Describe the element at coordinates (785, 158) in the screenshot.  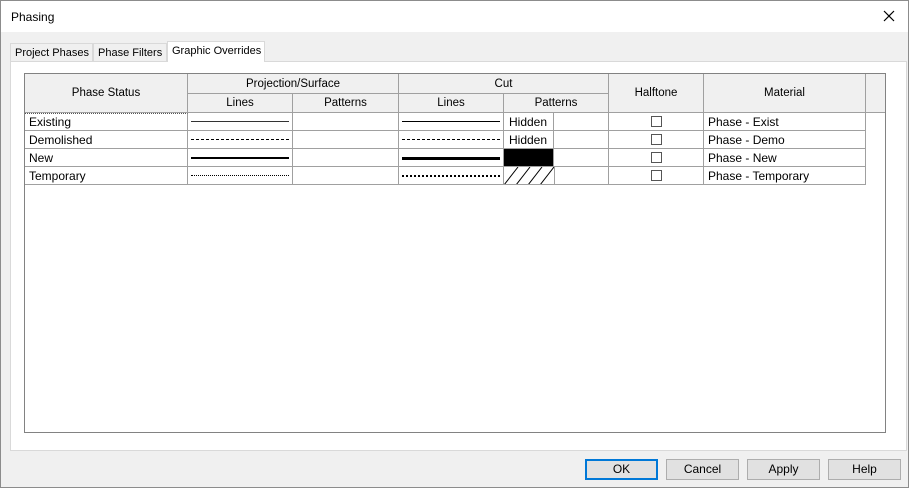
I see `material-cell: Phase - New` at that location.